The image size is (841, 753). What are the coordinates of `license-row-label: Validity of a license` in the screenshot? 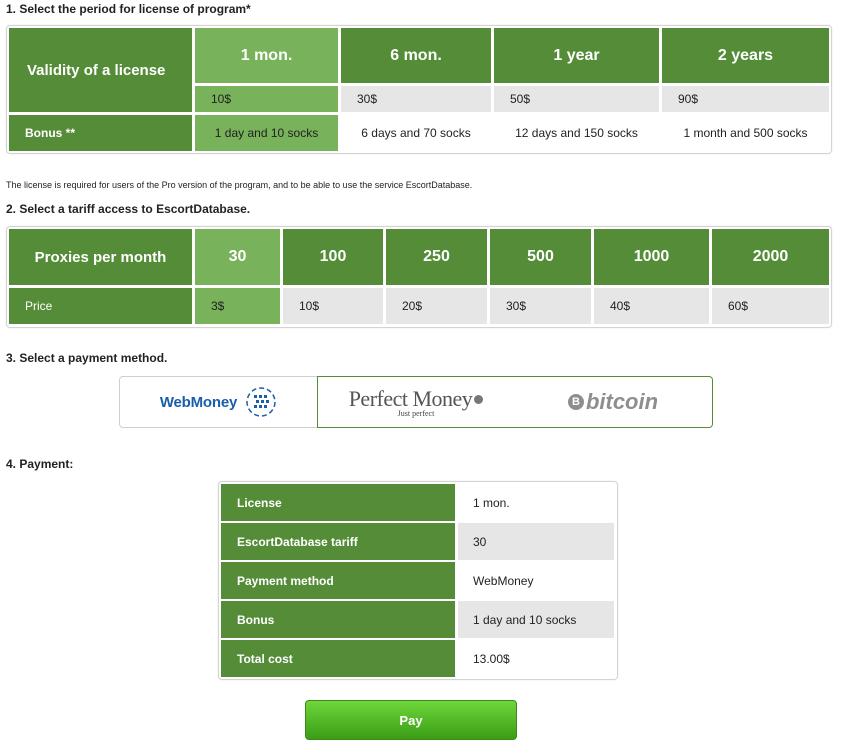 It's located at (100, 70).